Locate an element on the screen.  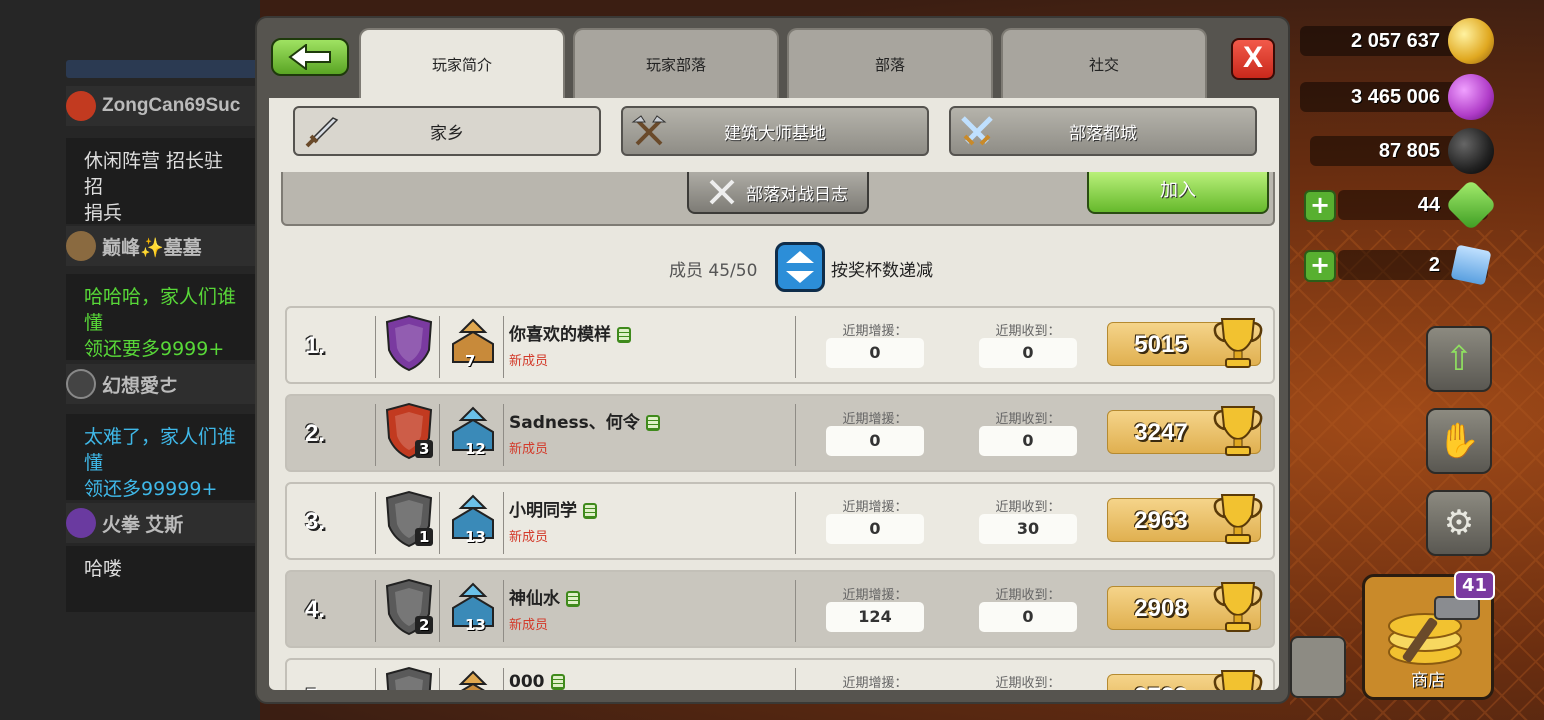
war-log-button: 部落对战日志 is located at coordinates (778, 193).